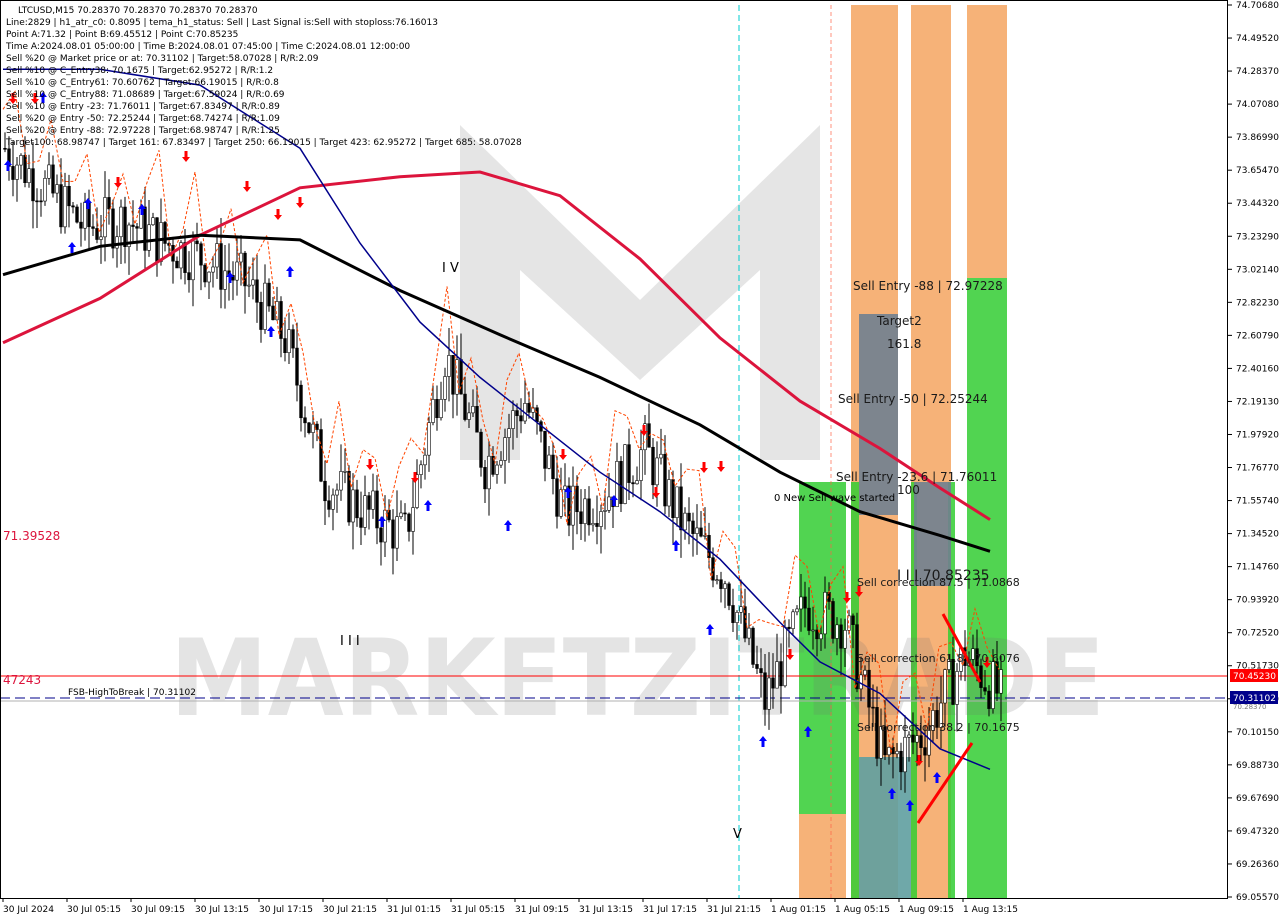 The image size is (1280, 920). What do you see at coordinates (798, 910) in the screenshot?
I see `time-tick-label: 1 Aug 01:15` at bounding box center [798, 910].